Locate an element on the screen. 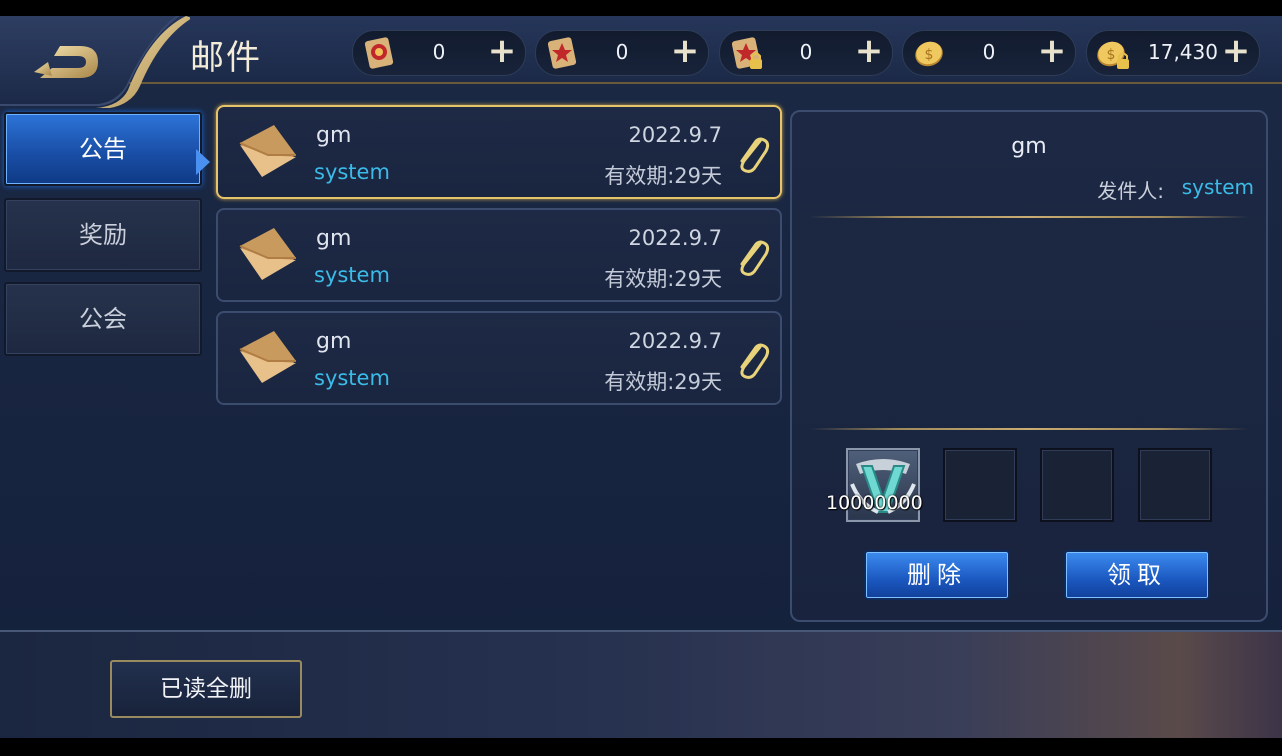 The width and height of the screenshot is (1282, 756). resource-locked-gold-coin: $ 17,430 + is located at coordinates (1173, 53).